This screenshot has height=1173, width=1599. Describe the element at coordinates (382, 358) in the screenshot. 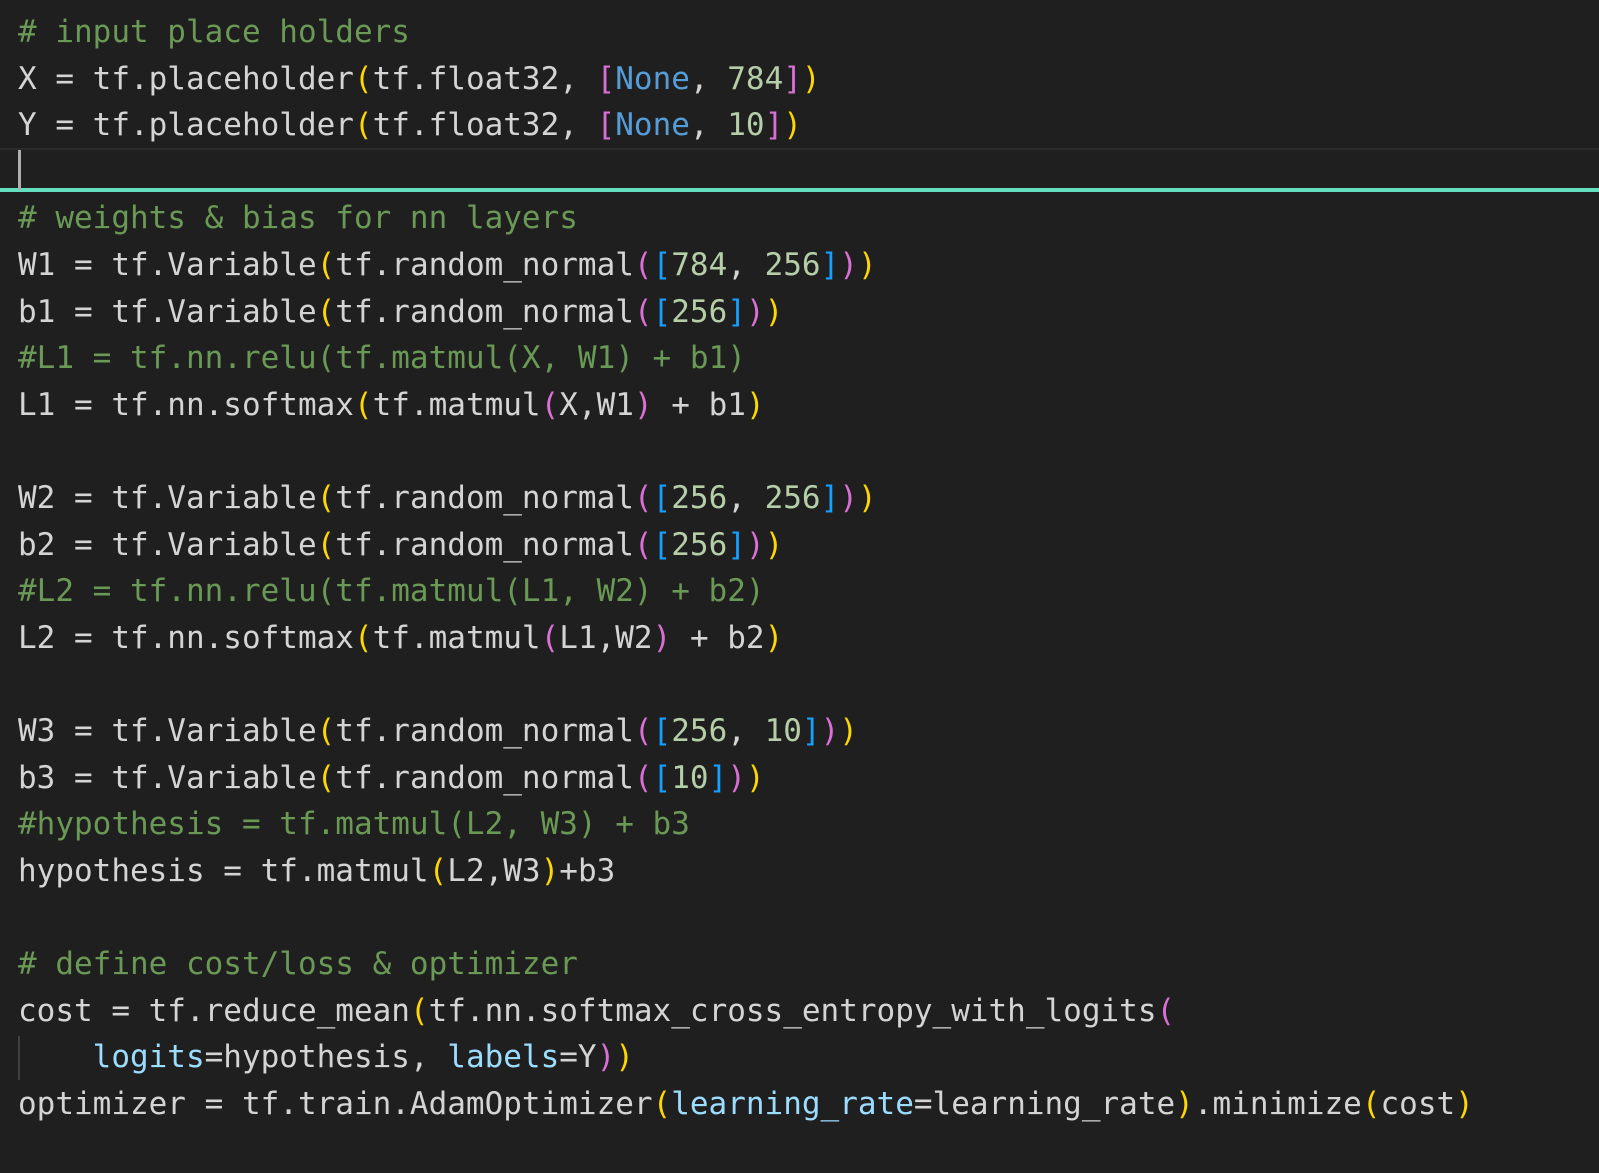

I see `code-line: #L1 = tf.nn.relu(tf.matmul(X, W1) + b1)` at that location.